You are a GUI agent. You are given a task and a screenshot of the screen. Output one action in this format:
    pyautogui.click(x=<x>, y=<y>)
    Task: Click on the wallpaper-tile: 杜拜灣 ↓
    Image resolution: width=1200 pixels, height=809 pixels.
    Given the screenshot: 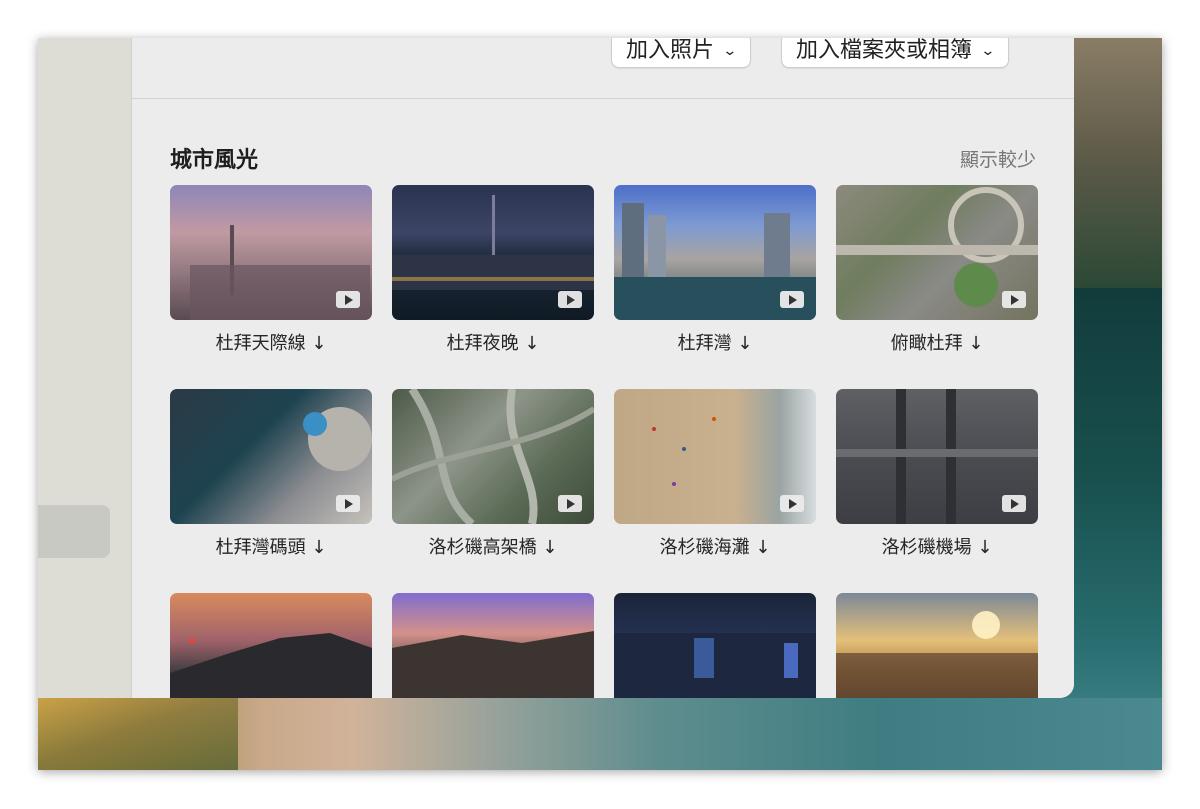 What is the action you would take?
    pyautogui.click(x=715, y=270)
    